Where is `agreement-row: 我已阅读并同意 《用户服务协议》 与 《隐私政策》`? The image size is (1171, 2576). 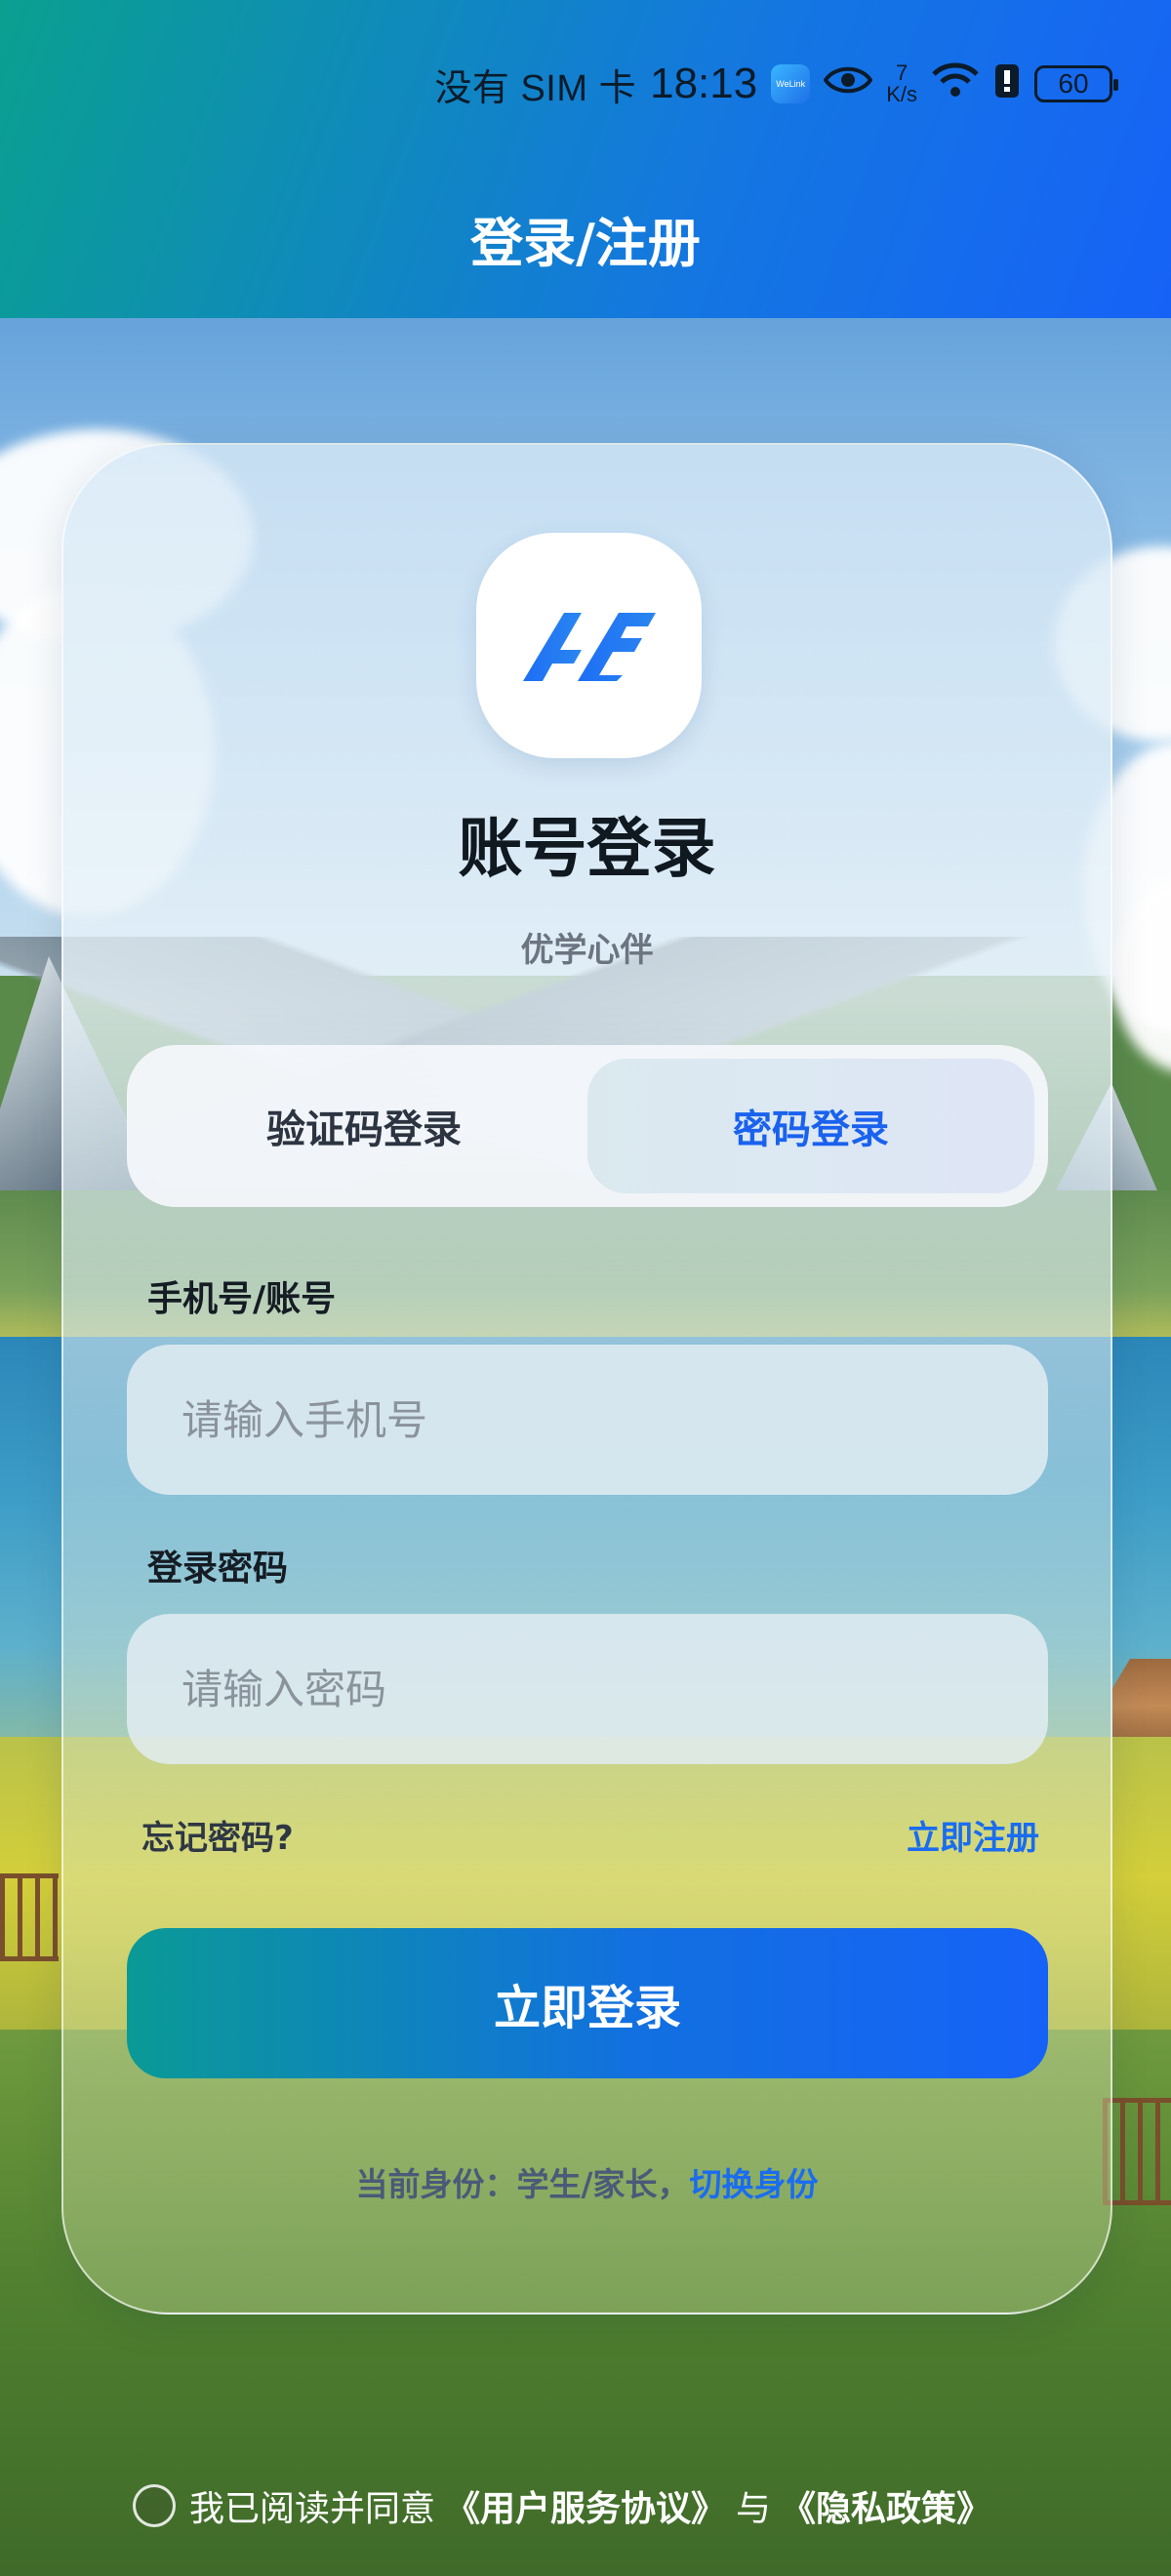 agreement-row: 我已阅读并同意 《用户服务协议》 与 《隐私政策》 is located at coordinates (562, 2505).